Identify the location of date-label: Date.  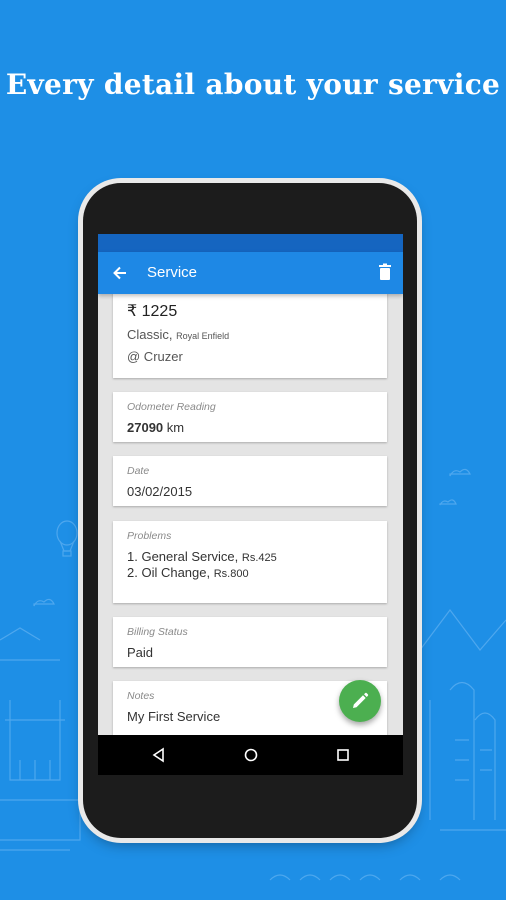
(138, 471).